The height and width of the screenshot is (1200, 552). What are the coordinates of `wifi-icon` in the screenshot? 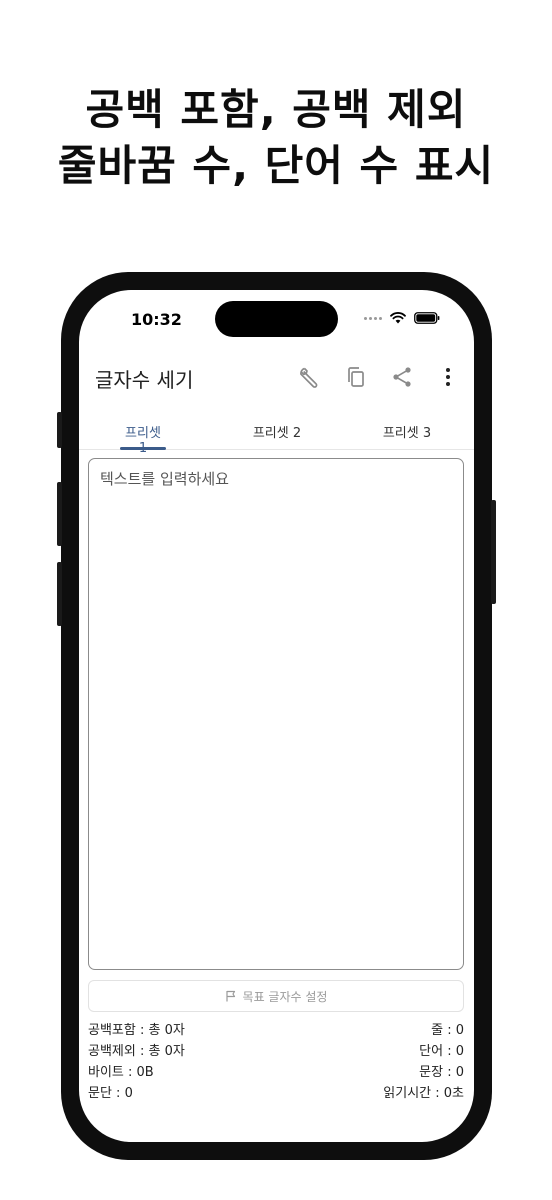 It's located at (398, 318).